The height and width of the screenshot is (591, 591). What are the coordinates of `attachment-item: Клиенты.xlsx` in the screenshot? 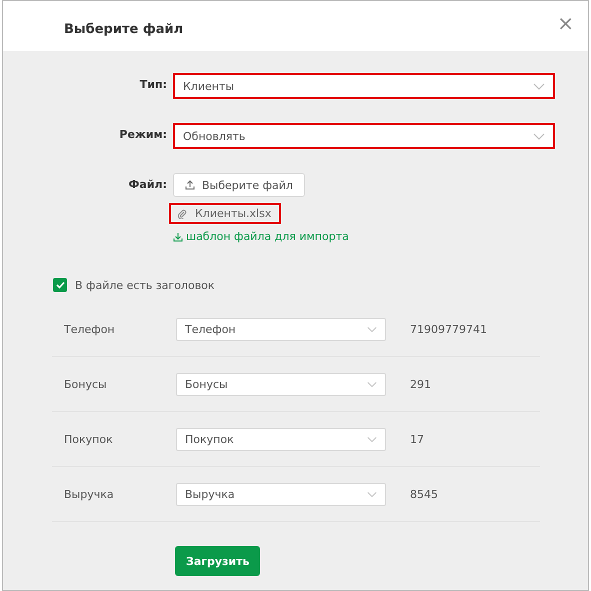 It's located at (225, 213).